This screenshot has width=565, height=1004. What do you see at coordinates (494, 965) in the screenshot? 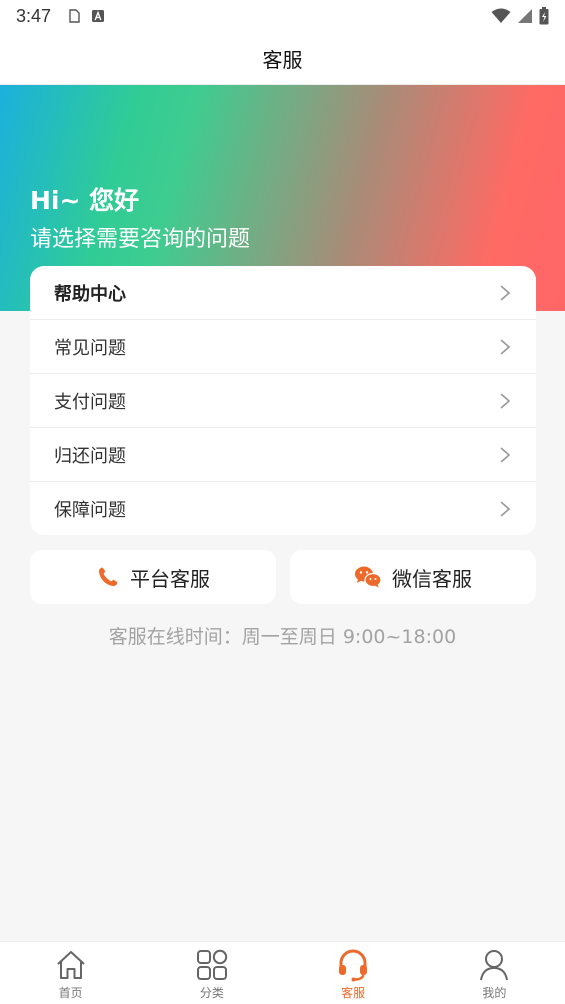
I see `user-icon` at bounding box center [494, 965].